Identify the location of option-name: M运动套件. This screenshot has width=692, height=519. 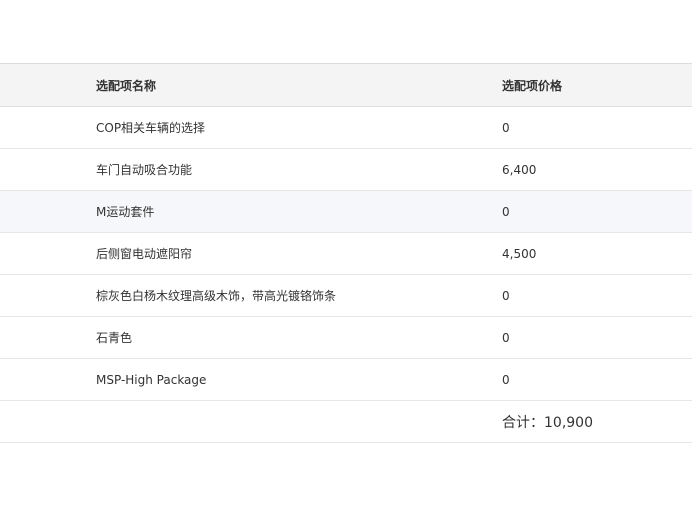
(125, 212).